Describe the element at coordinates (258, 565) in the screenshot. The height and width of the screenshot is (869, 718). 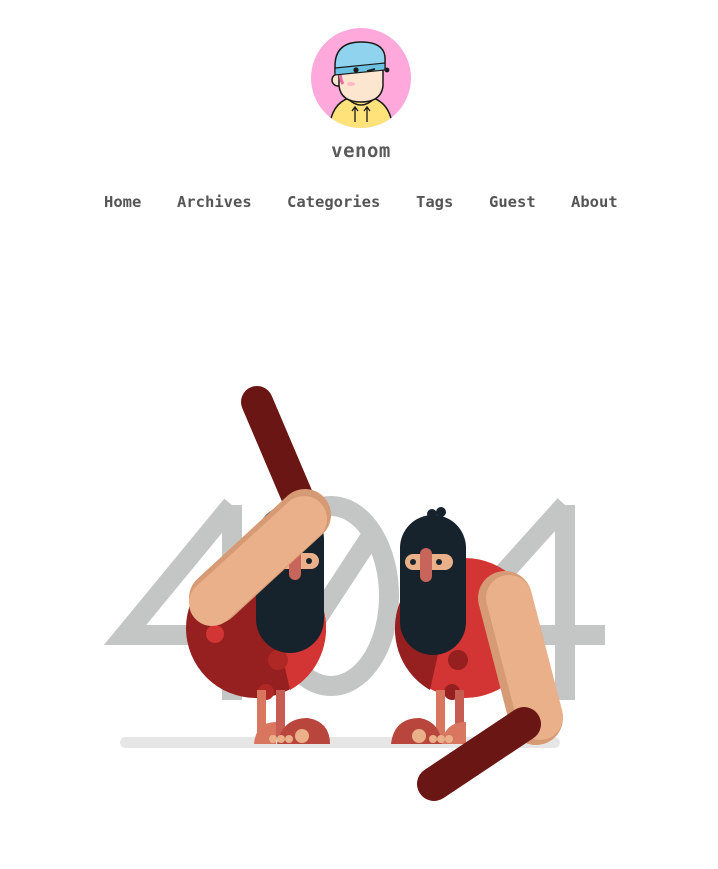
I see `left-caveman` at that location.